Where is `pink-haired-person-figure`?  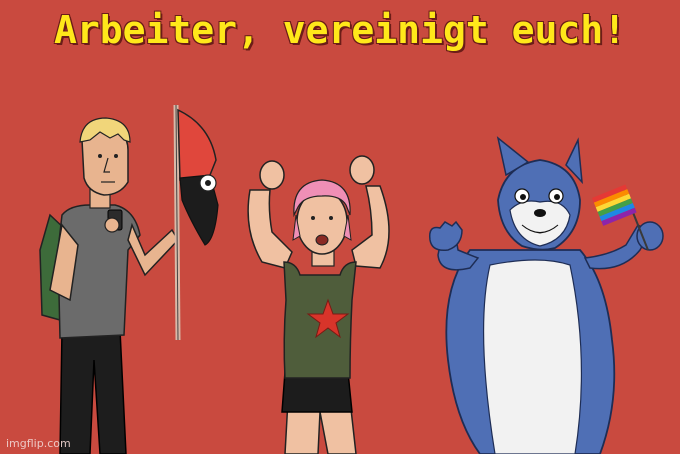
pink-haired-person-figure is located at coordinates (318, 304).